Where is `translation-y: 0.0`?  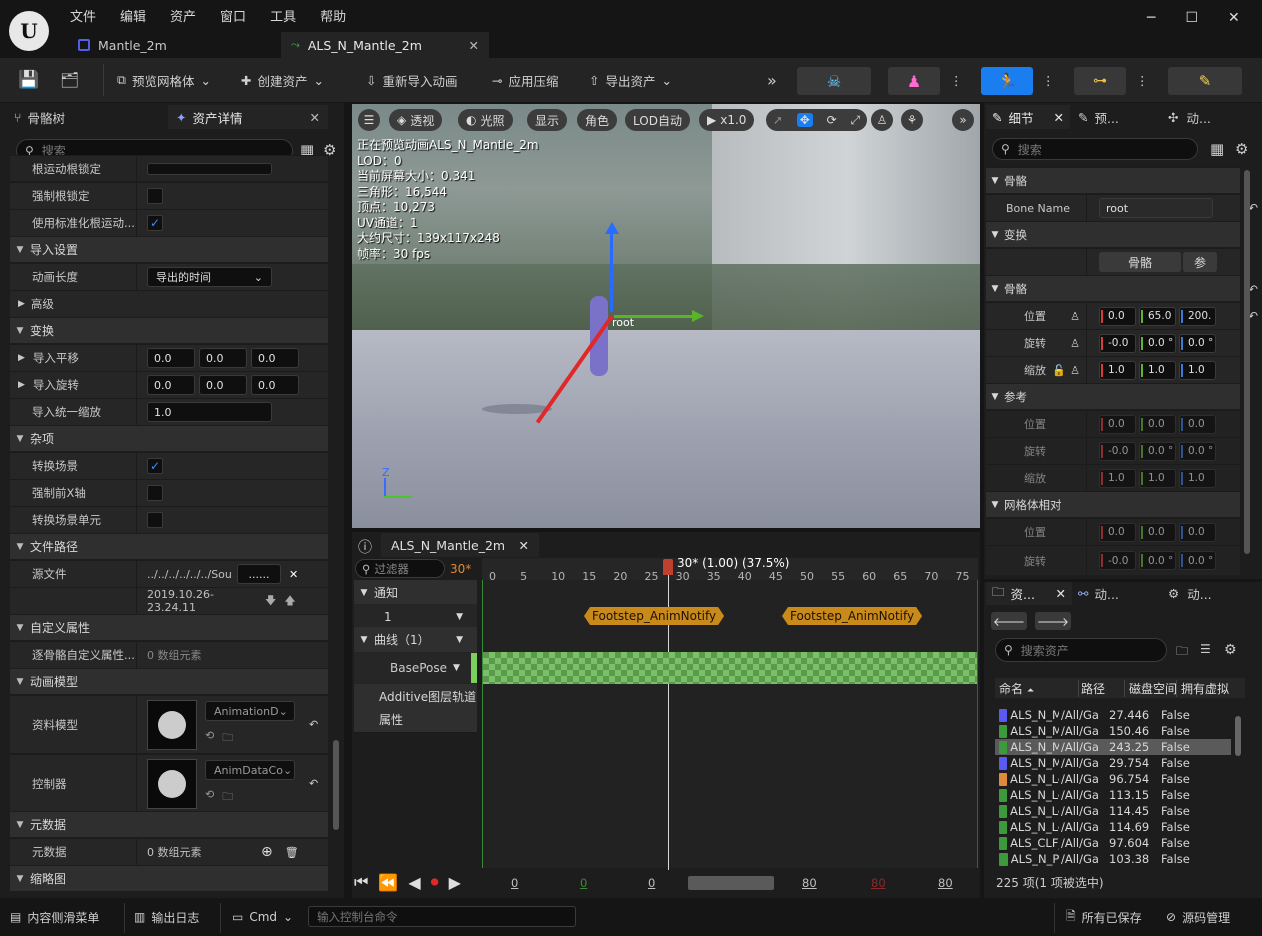
translation-y: 0.0 is located at coordinates (223, 358).